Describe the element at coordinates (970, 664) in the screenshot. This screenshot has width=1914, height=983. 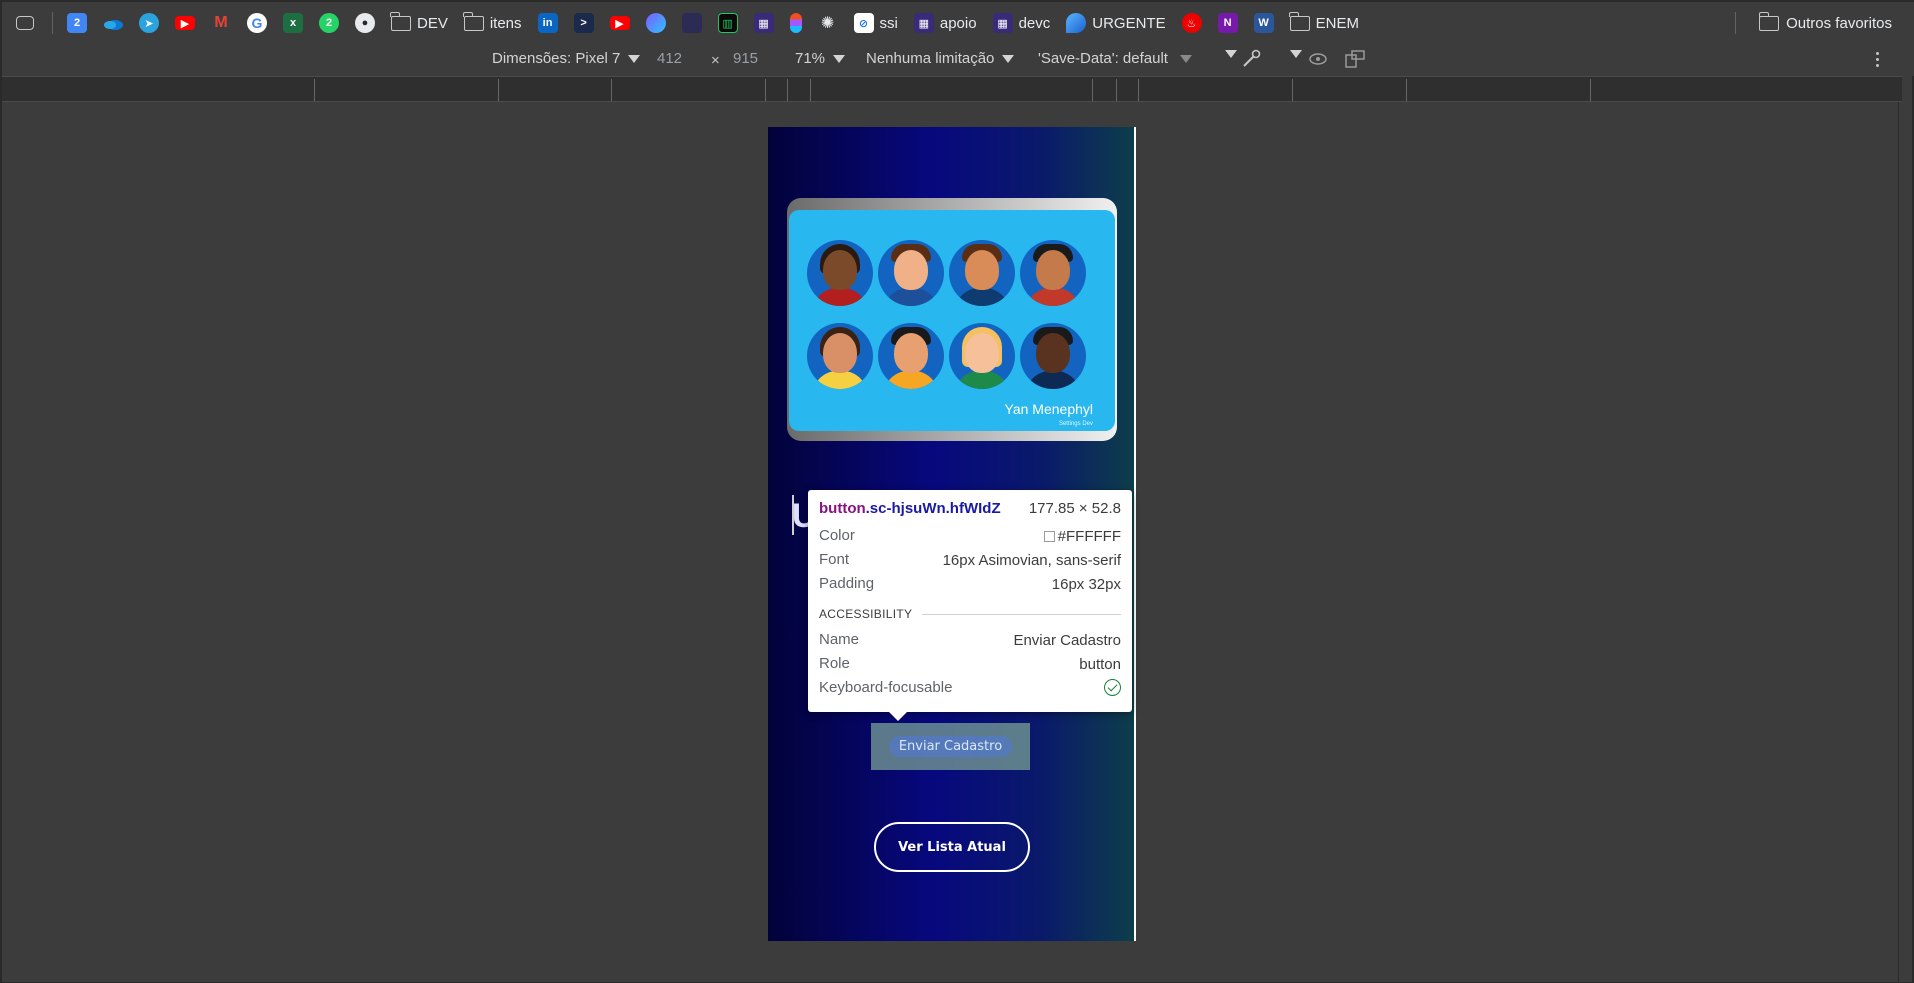
I see `tooltip-row-role: Role button` at that location.